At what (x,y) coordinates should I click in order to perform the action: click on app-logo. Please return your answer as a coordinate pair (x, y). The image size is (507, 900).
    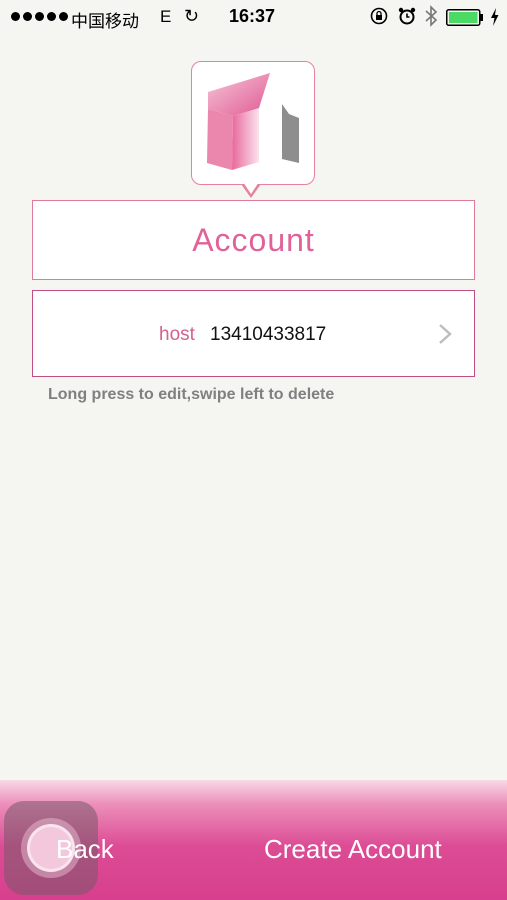
    Looking at the image, I should click on (253, 123).